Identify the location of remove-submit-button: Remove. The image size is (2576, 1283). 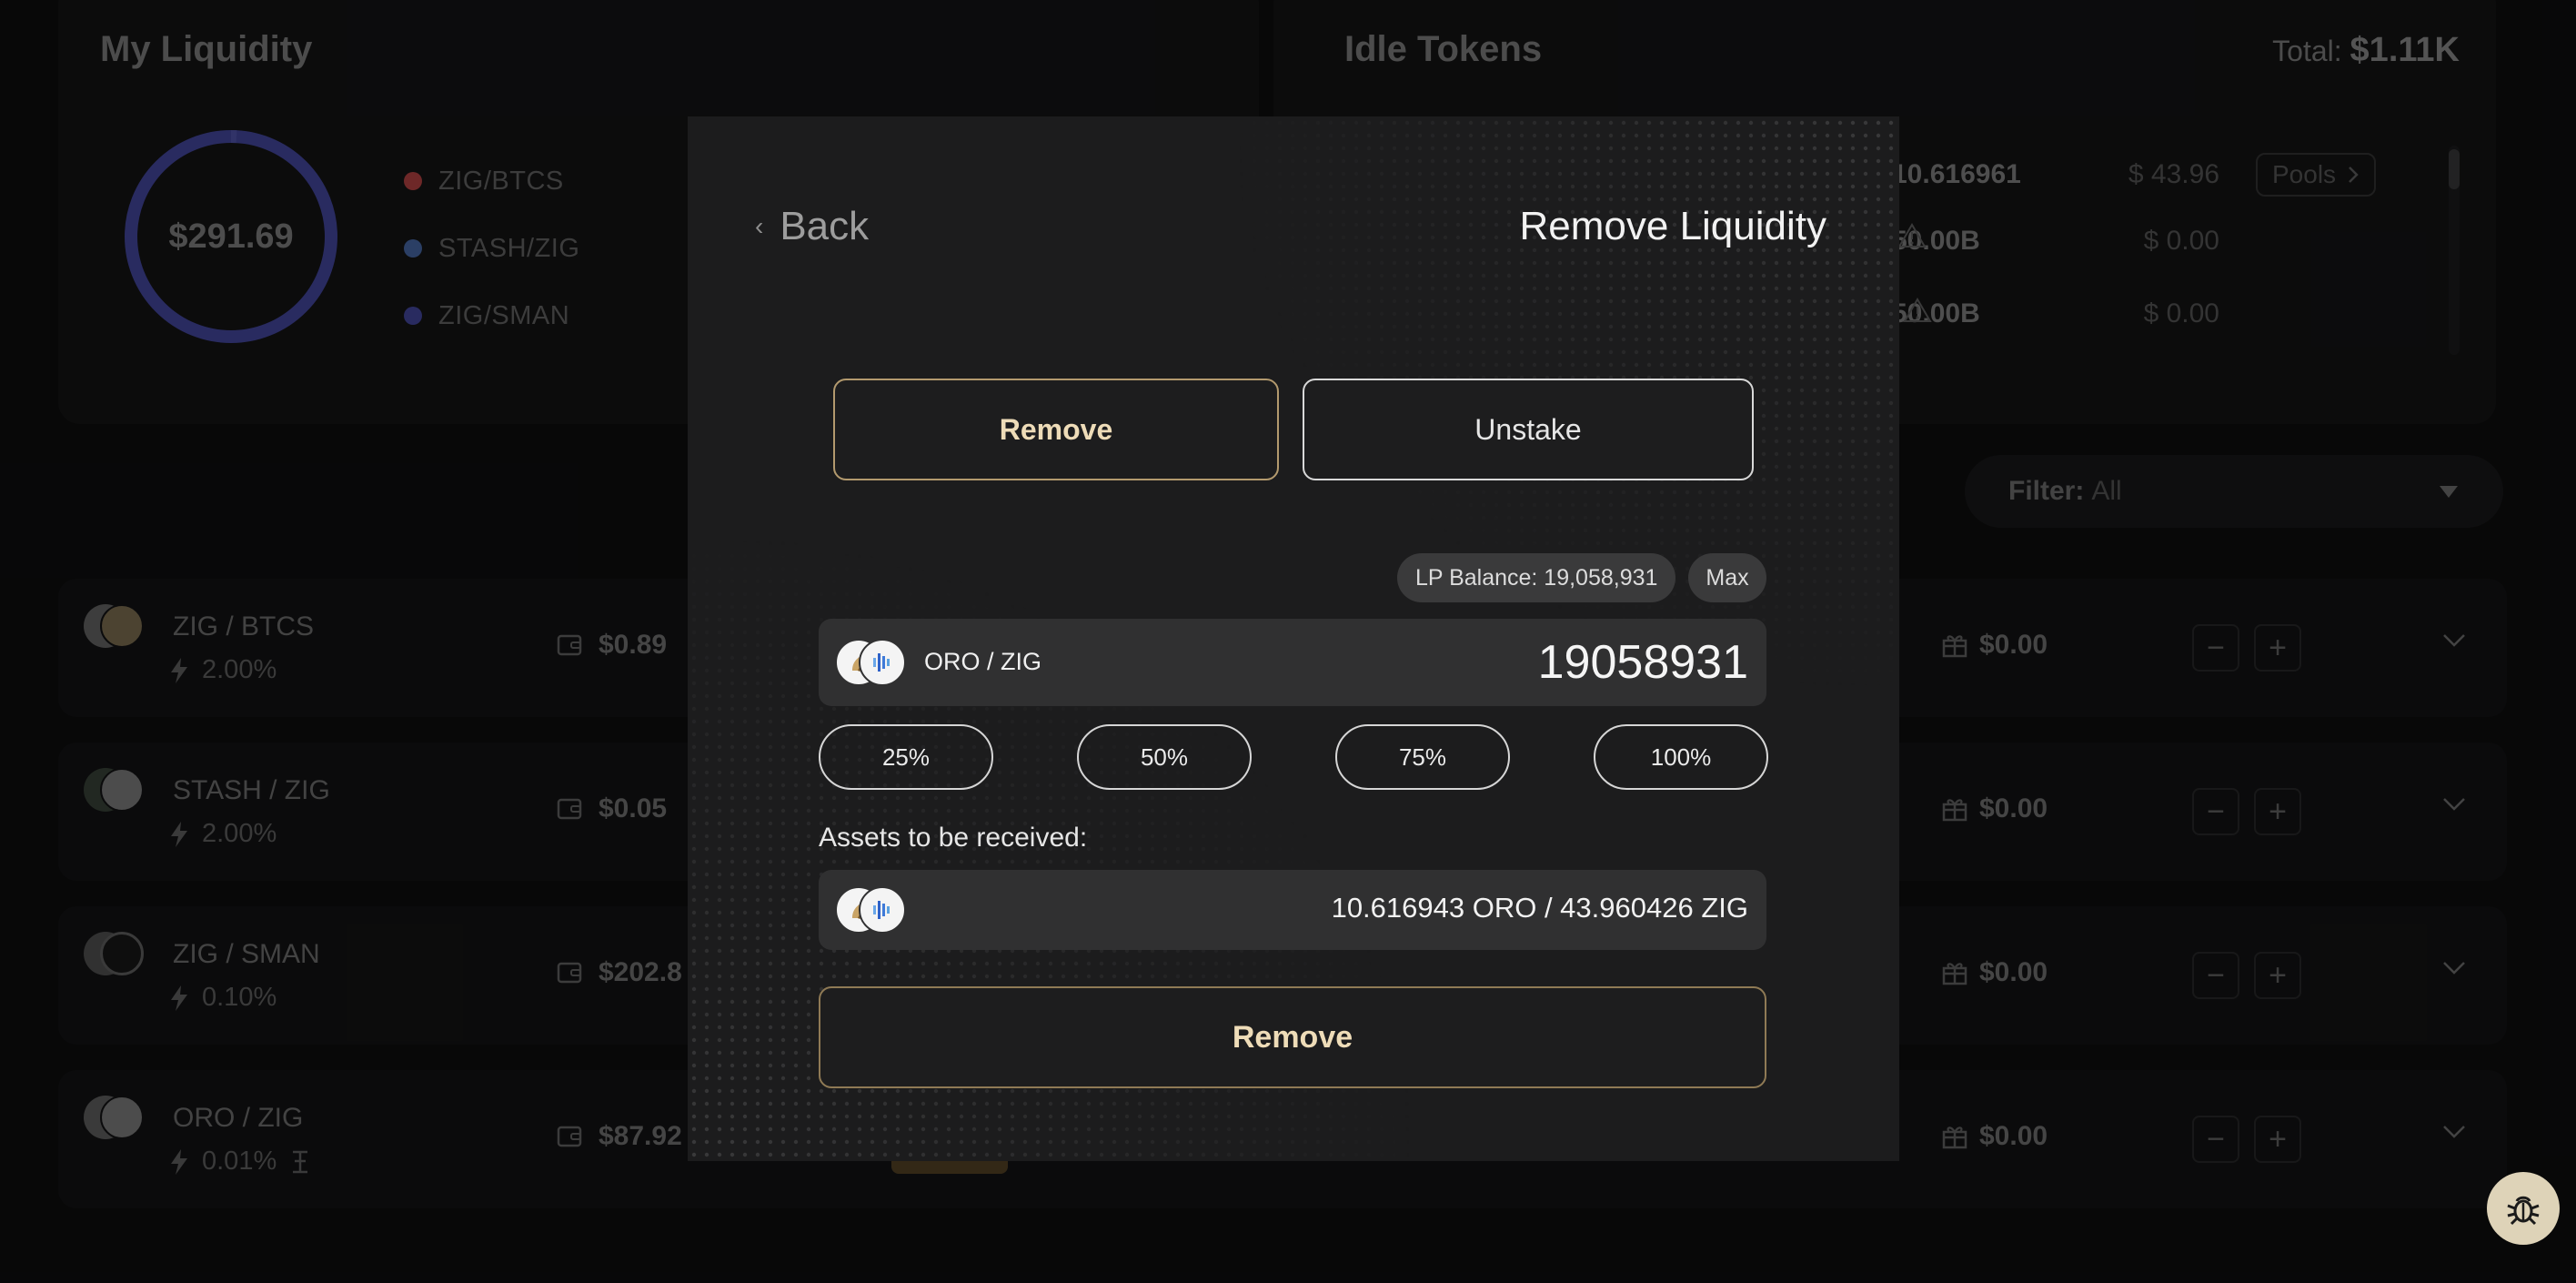
(1292, 1037).